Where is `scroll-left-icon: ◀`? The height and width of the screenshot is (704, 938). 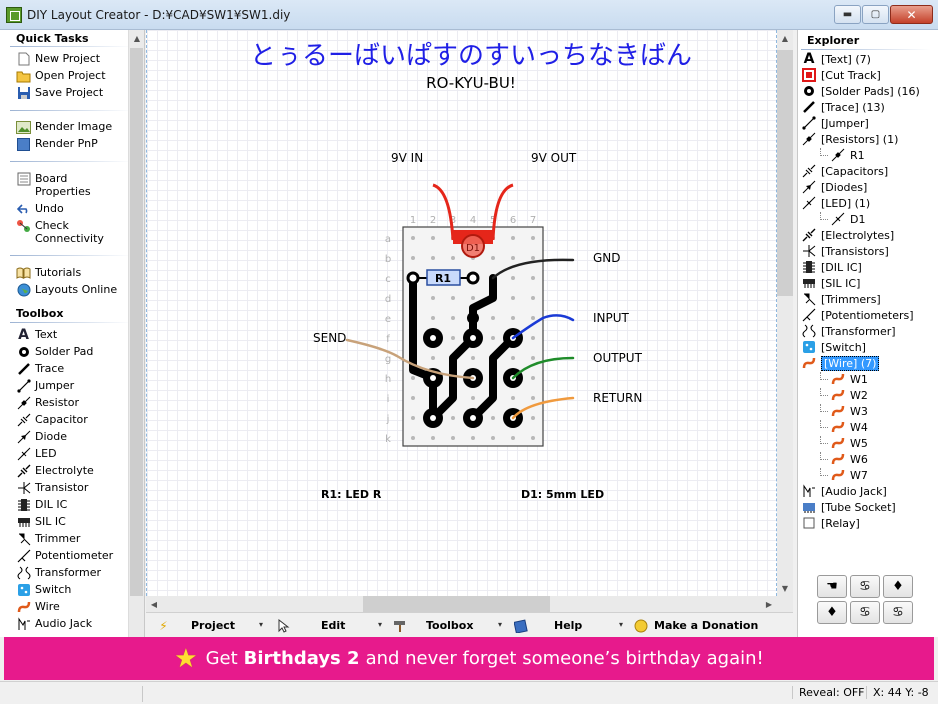
scroll-left-icon: ◀ is located at coordinates (154, 604).